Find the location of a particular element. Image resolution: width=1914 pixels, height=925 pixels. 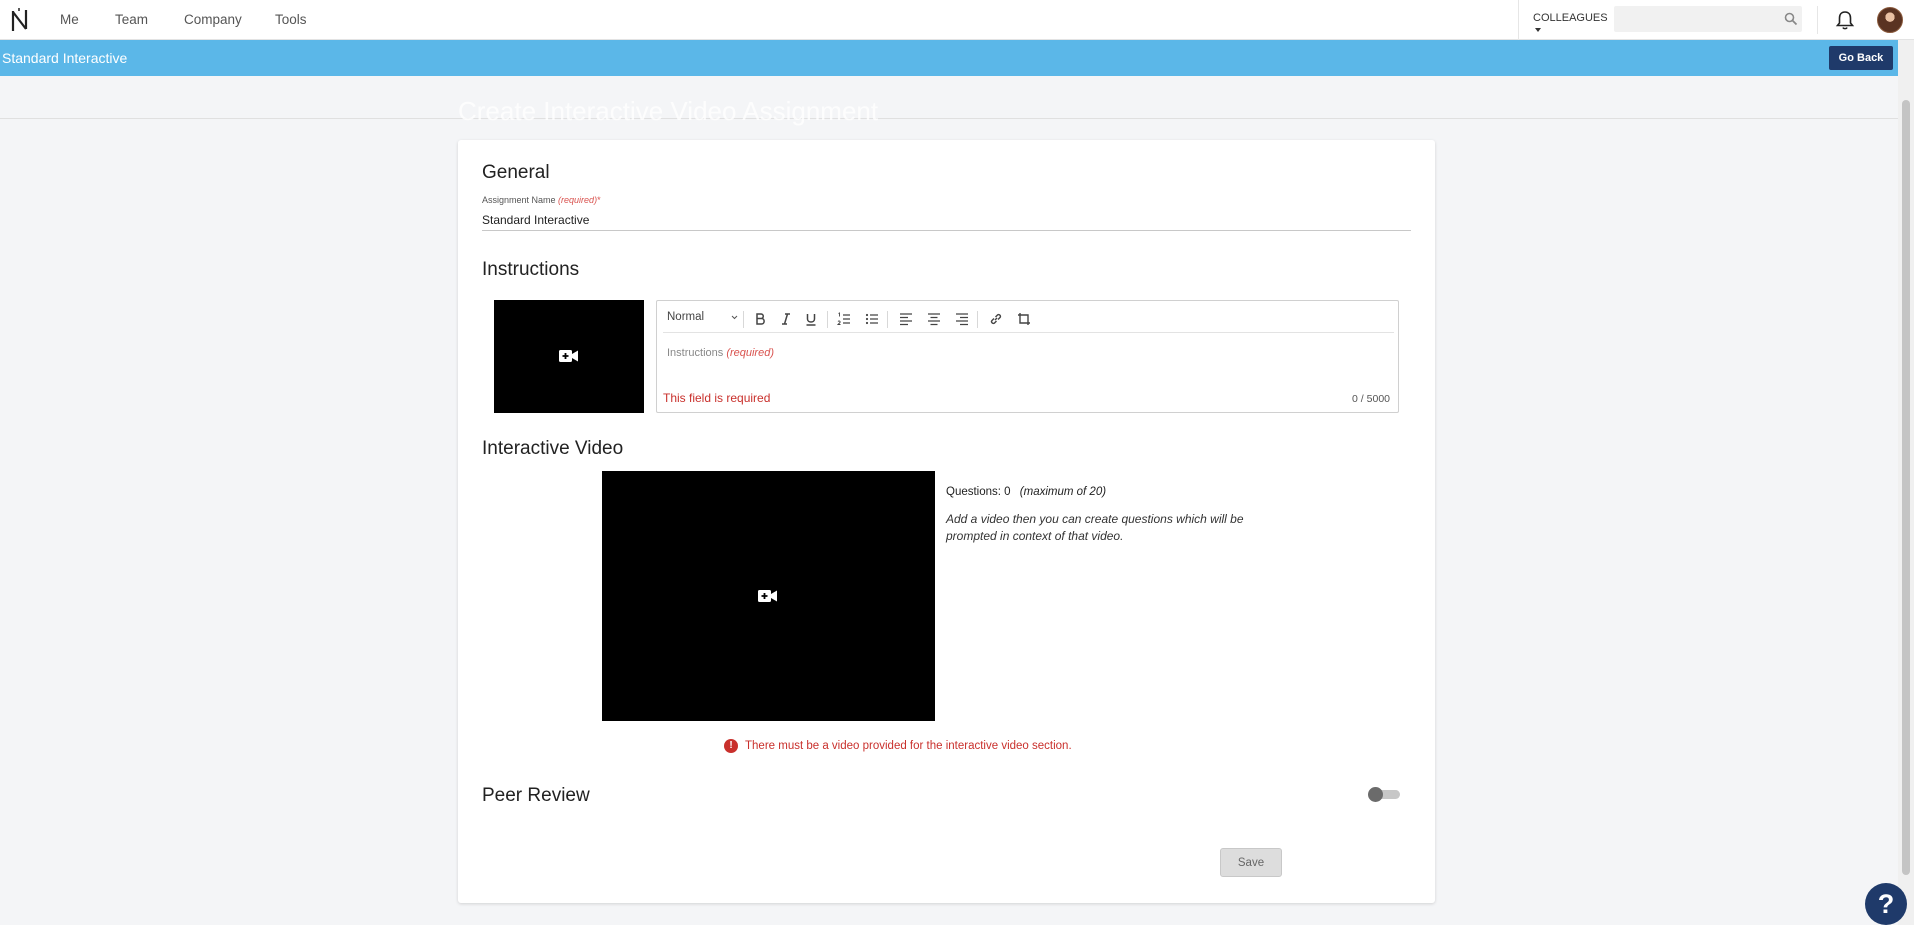

section-title-peer-review: Peer Review is located at coordinates (536, 795).